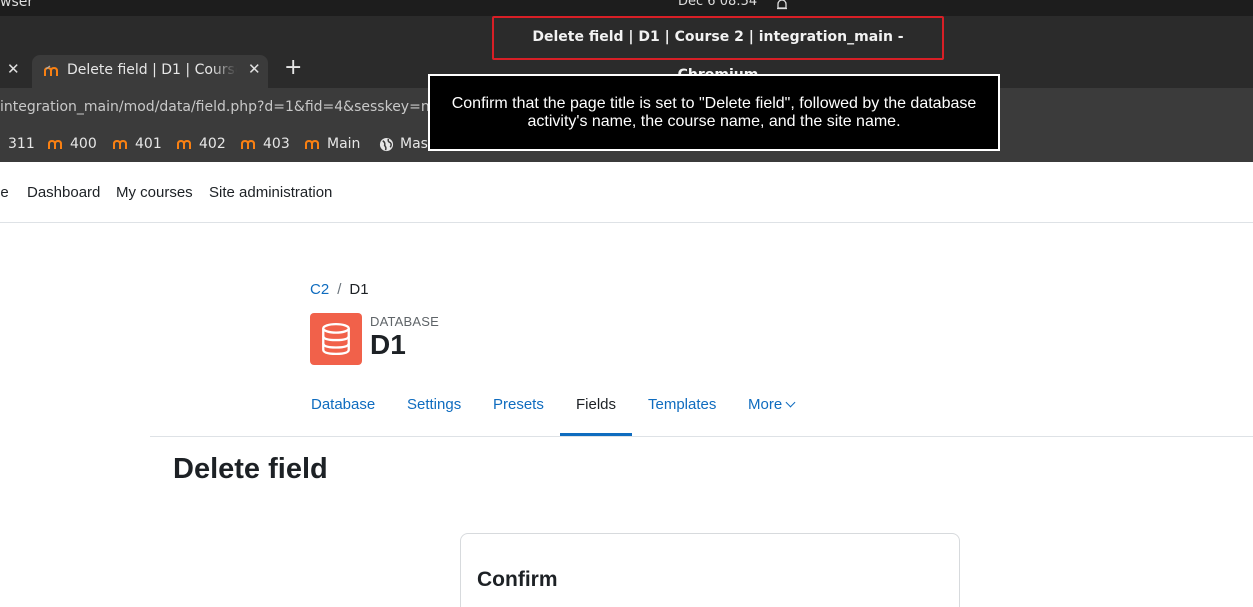 This screenshot has height=607, width=1253. I want to click on chevron-down-icon, so click(790, 402).